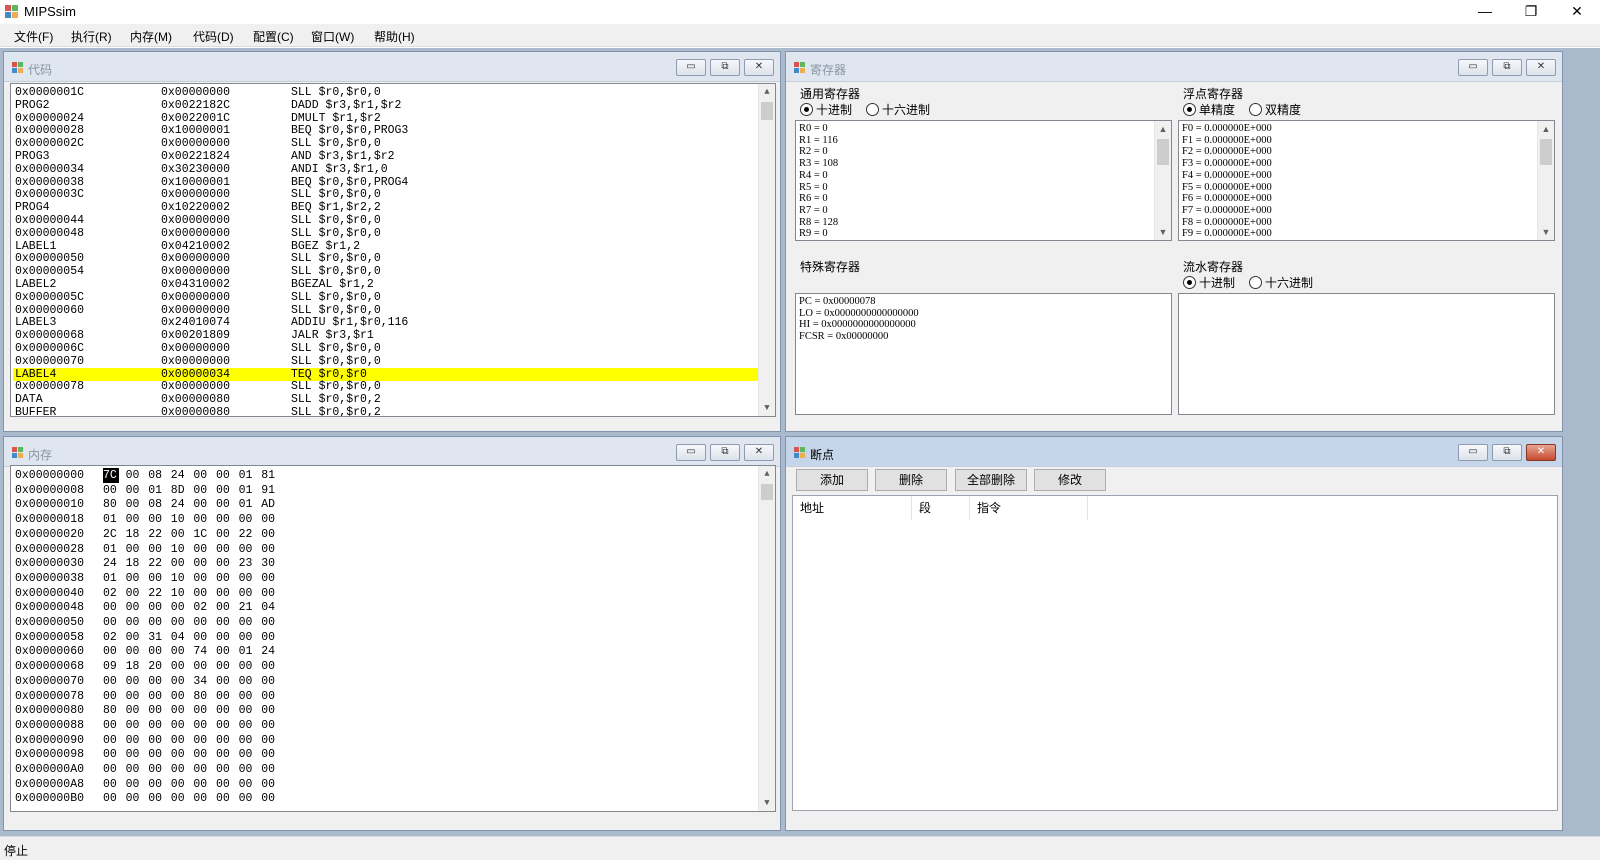 This screenshot has width=1600, height=860. Describe the element at coordinates (111, 504) in the screenshot. I see `memory-byte: 80` at that location.